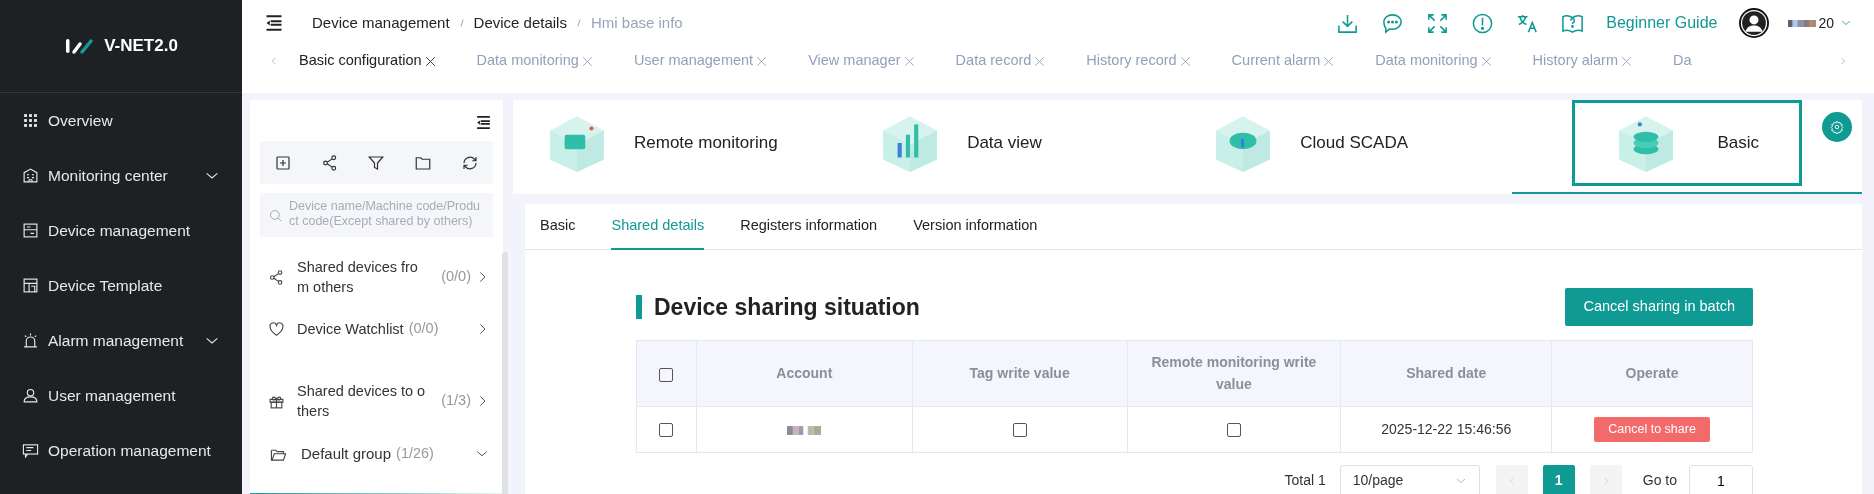 This screenshot has height=494, width=1874. Describe the element at coordinates (1659, 481) in the screenshot. I see `goto-label: Go to` at that location.